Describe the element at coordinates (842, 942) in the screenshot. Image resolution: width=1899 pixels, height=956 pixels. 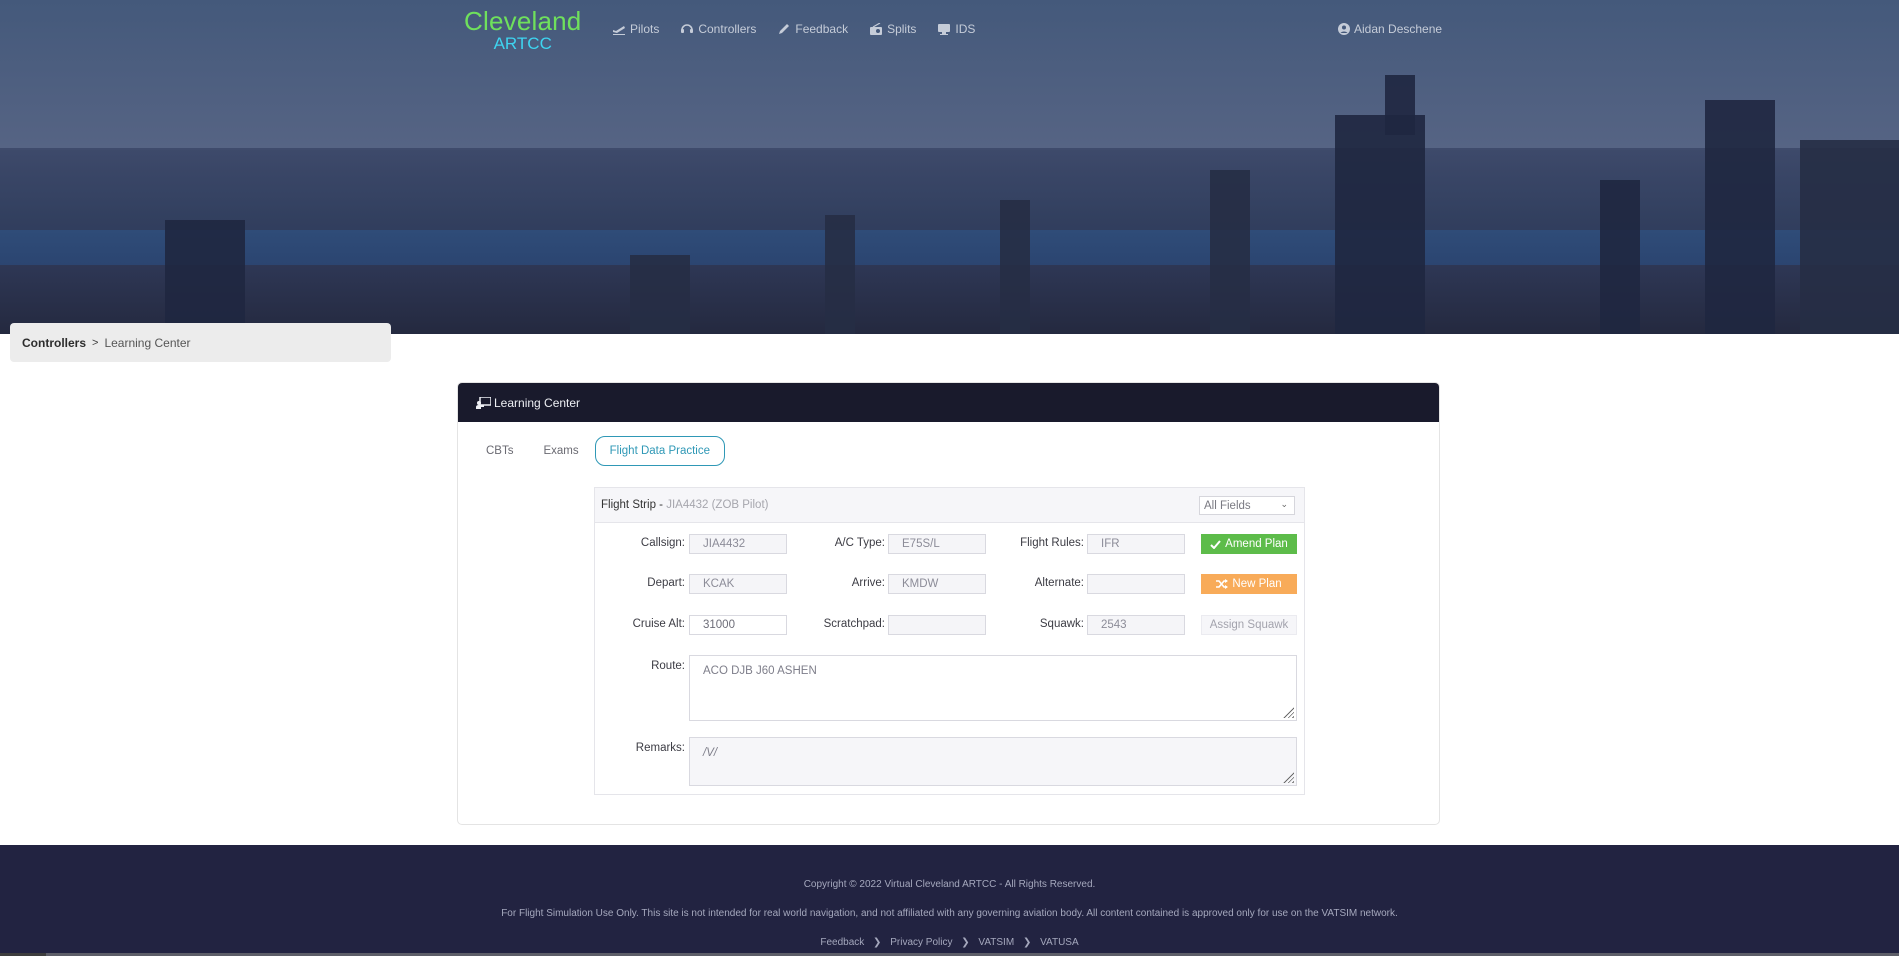
I see `footer-link-feedback: Feedback` at that location.